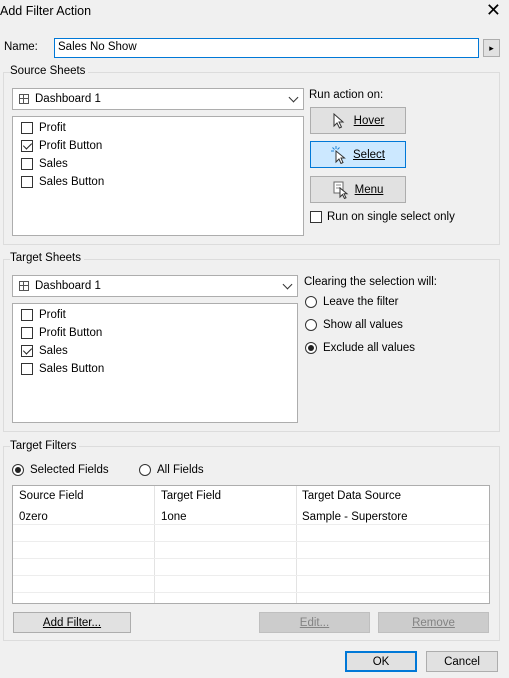  I want to click on leave-filter-label: Leave the filter, so click(361, 302).